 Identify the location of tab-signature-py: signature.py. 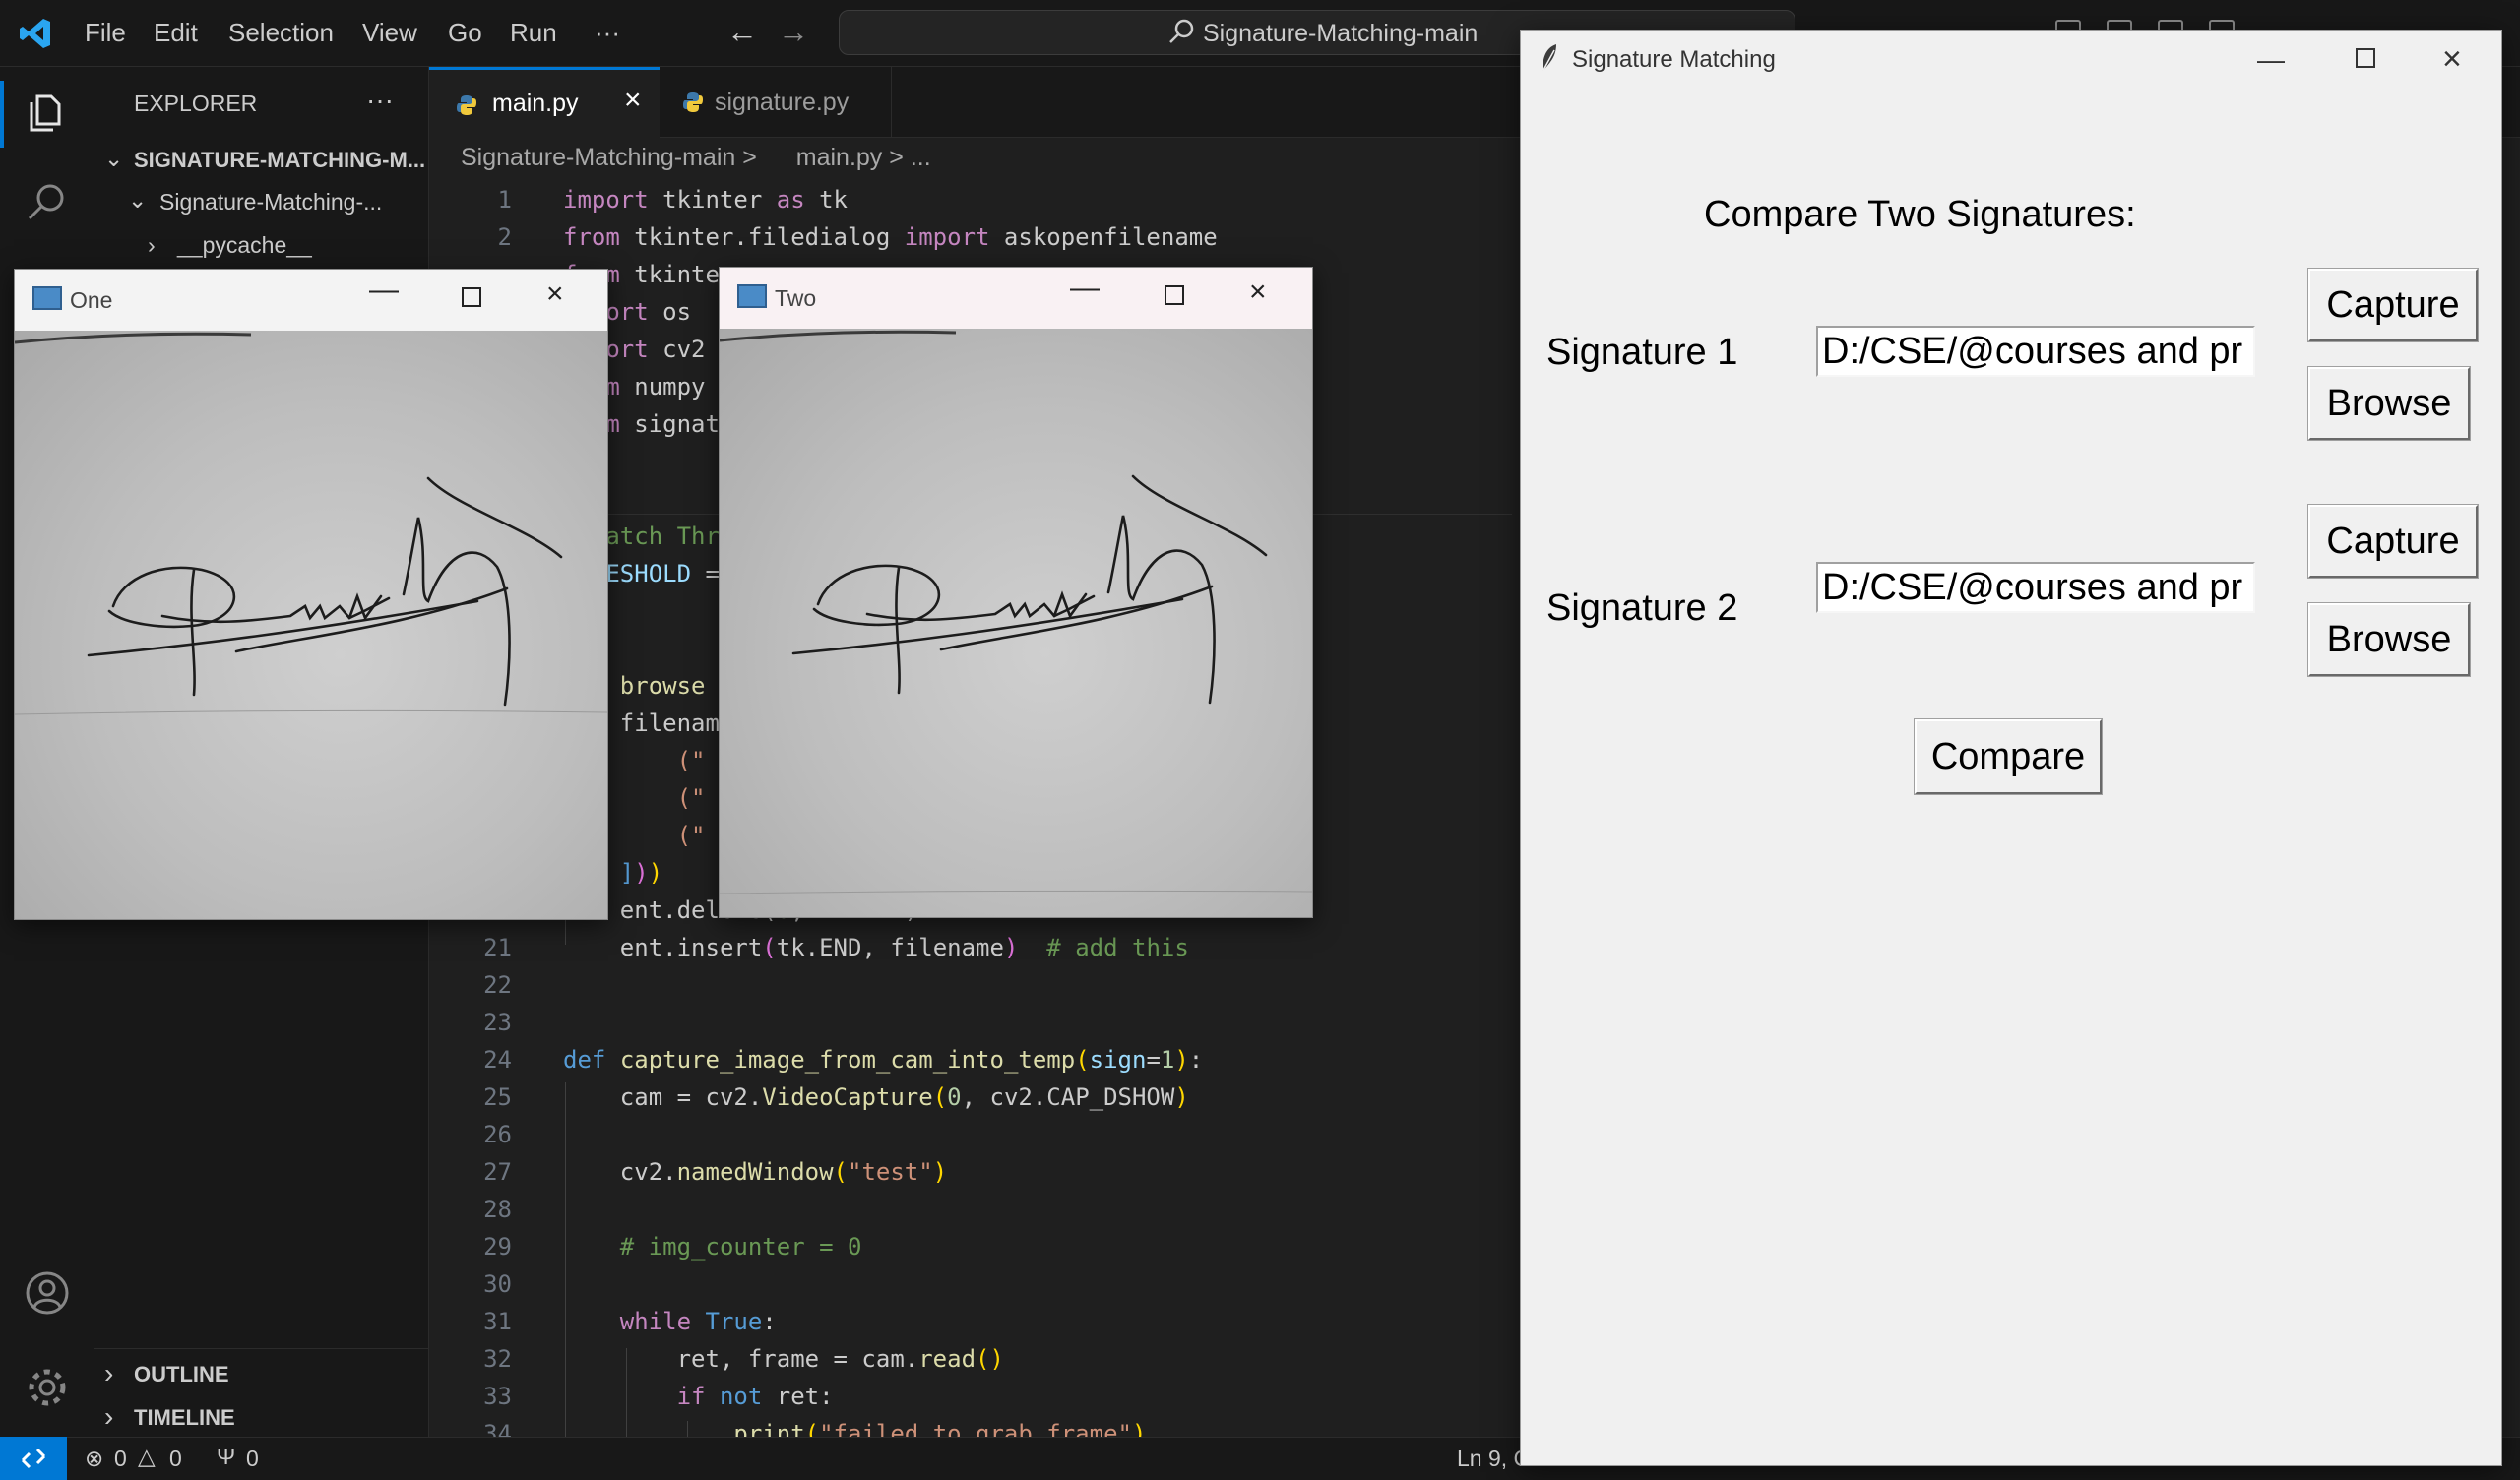
(776, 102).